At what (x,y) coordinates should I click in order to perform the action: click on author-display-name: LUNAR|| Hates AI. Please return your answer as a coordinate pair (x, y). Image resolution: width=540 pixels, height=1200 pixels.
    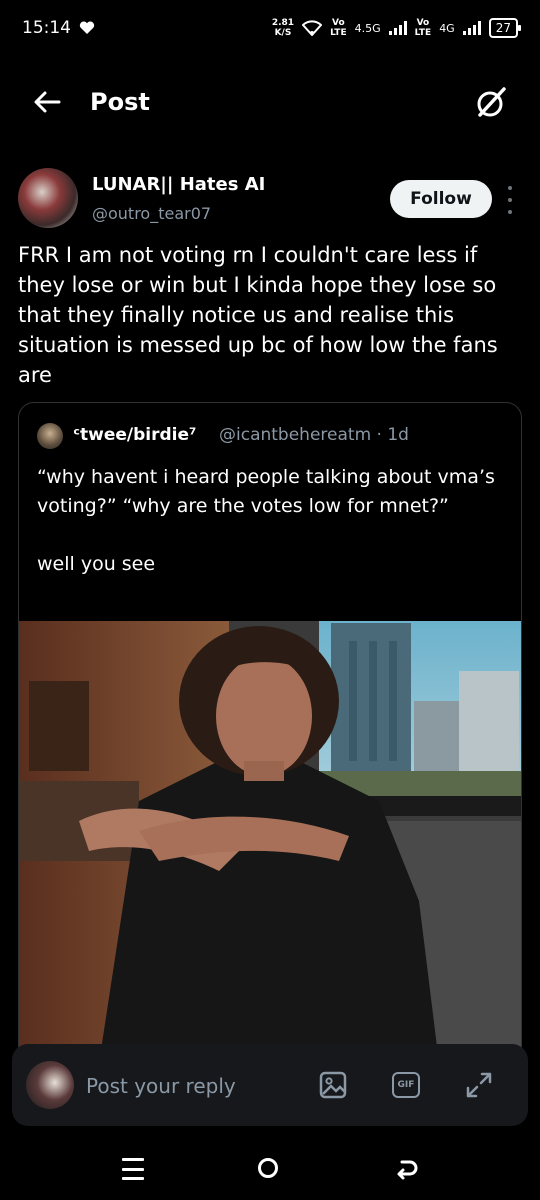
    Looking at the image, I should click on (178, 184).